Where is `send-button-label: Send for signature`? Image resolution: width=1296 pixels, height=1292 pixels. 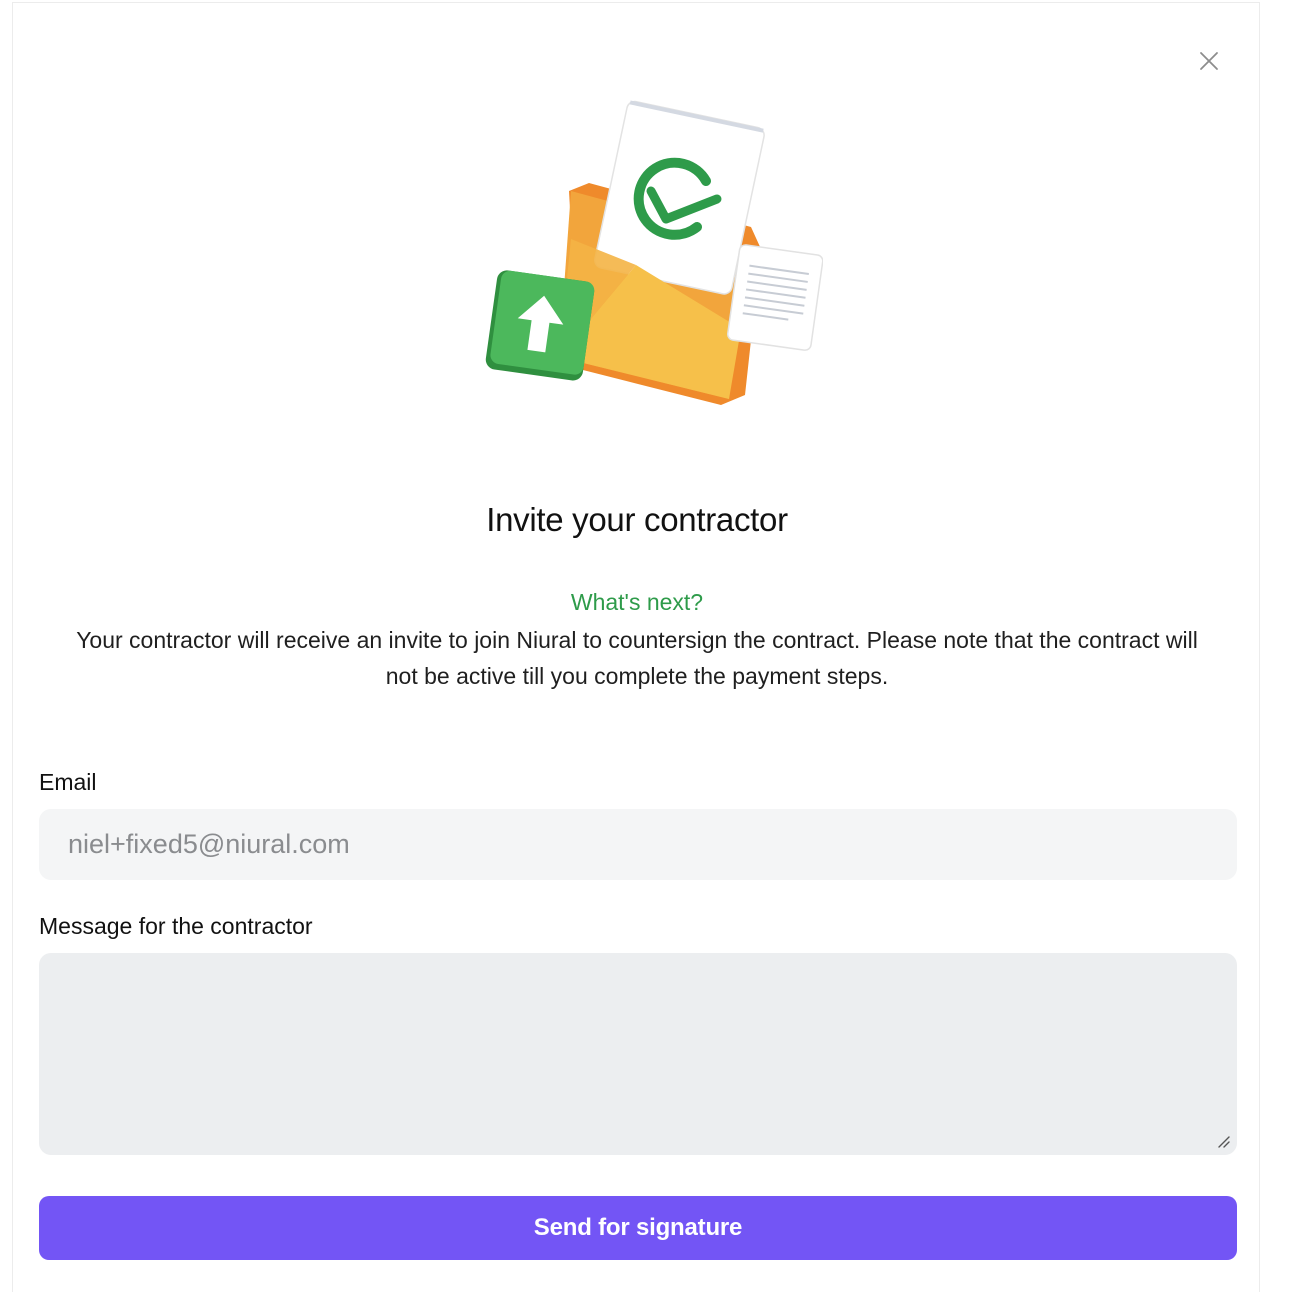 send-button-label: Send for signature is located at coordinates (638, 1227).